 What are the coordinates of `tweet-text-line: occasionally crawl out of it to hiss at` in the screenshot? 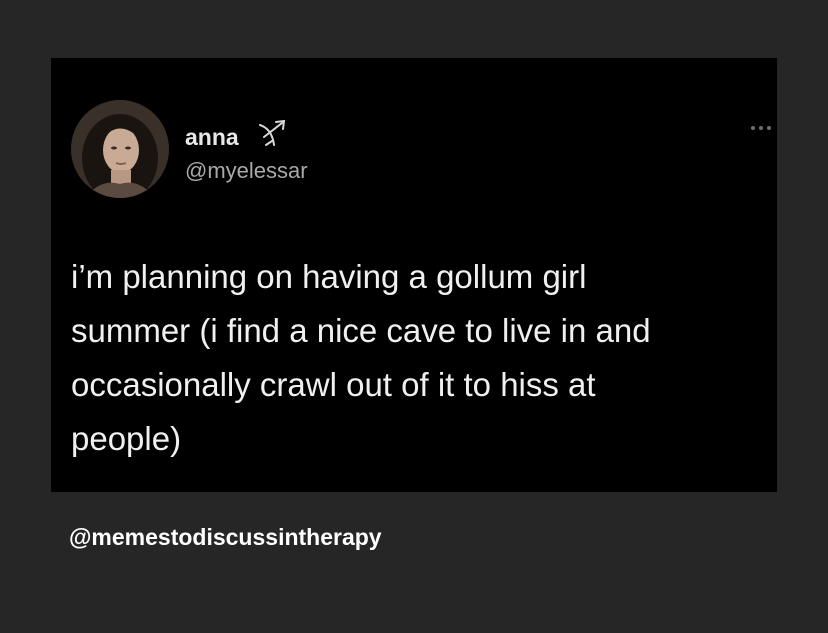 It's located at (333, 384).